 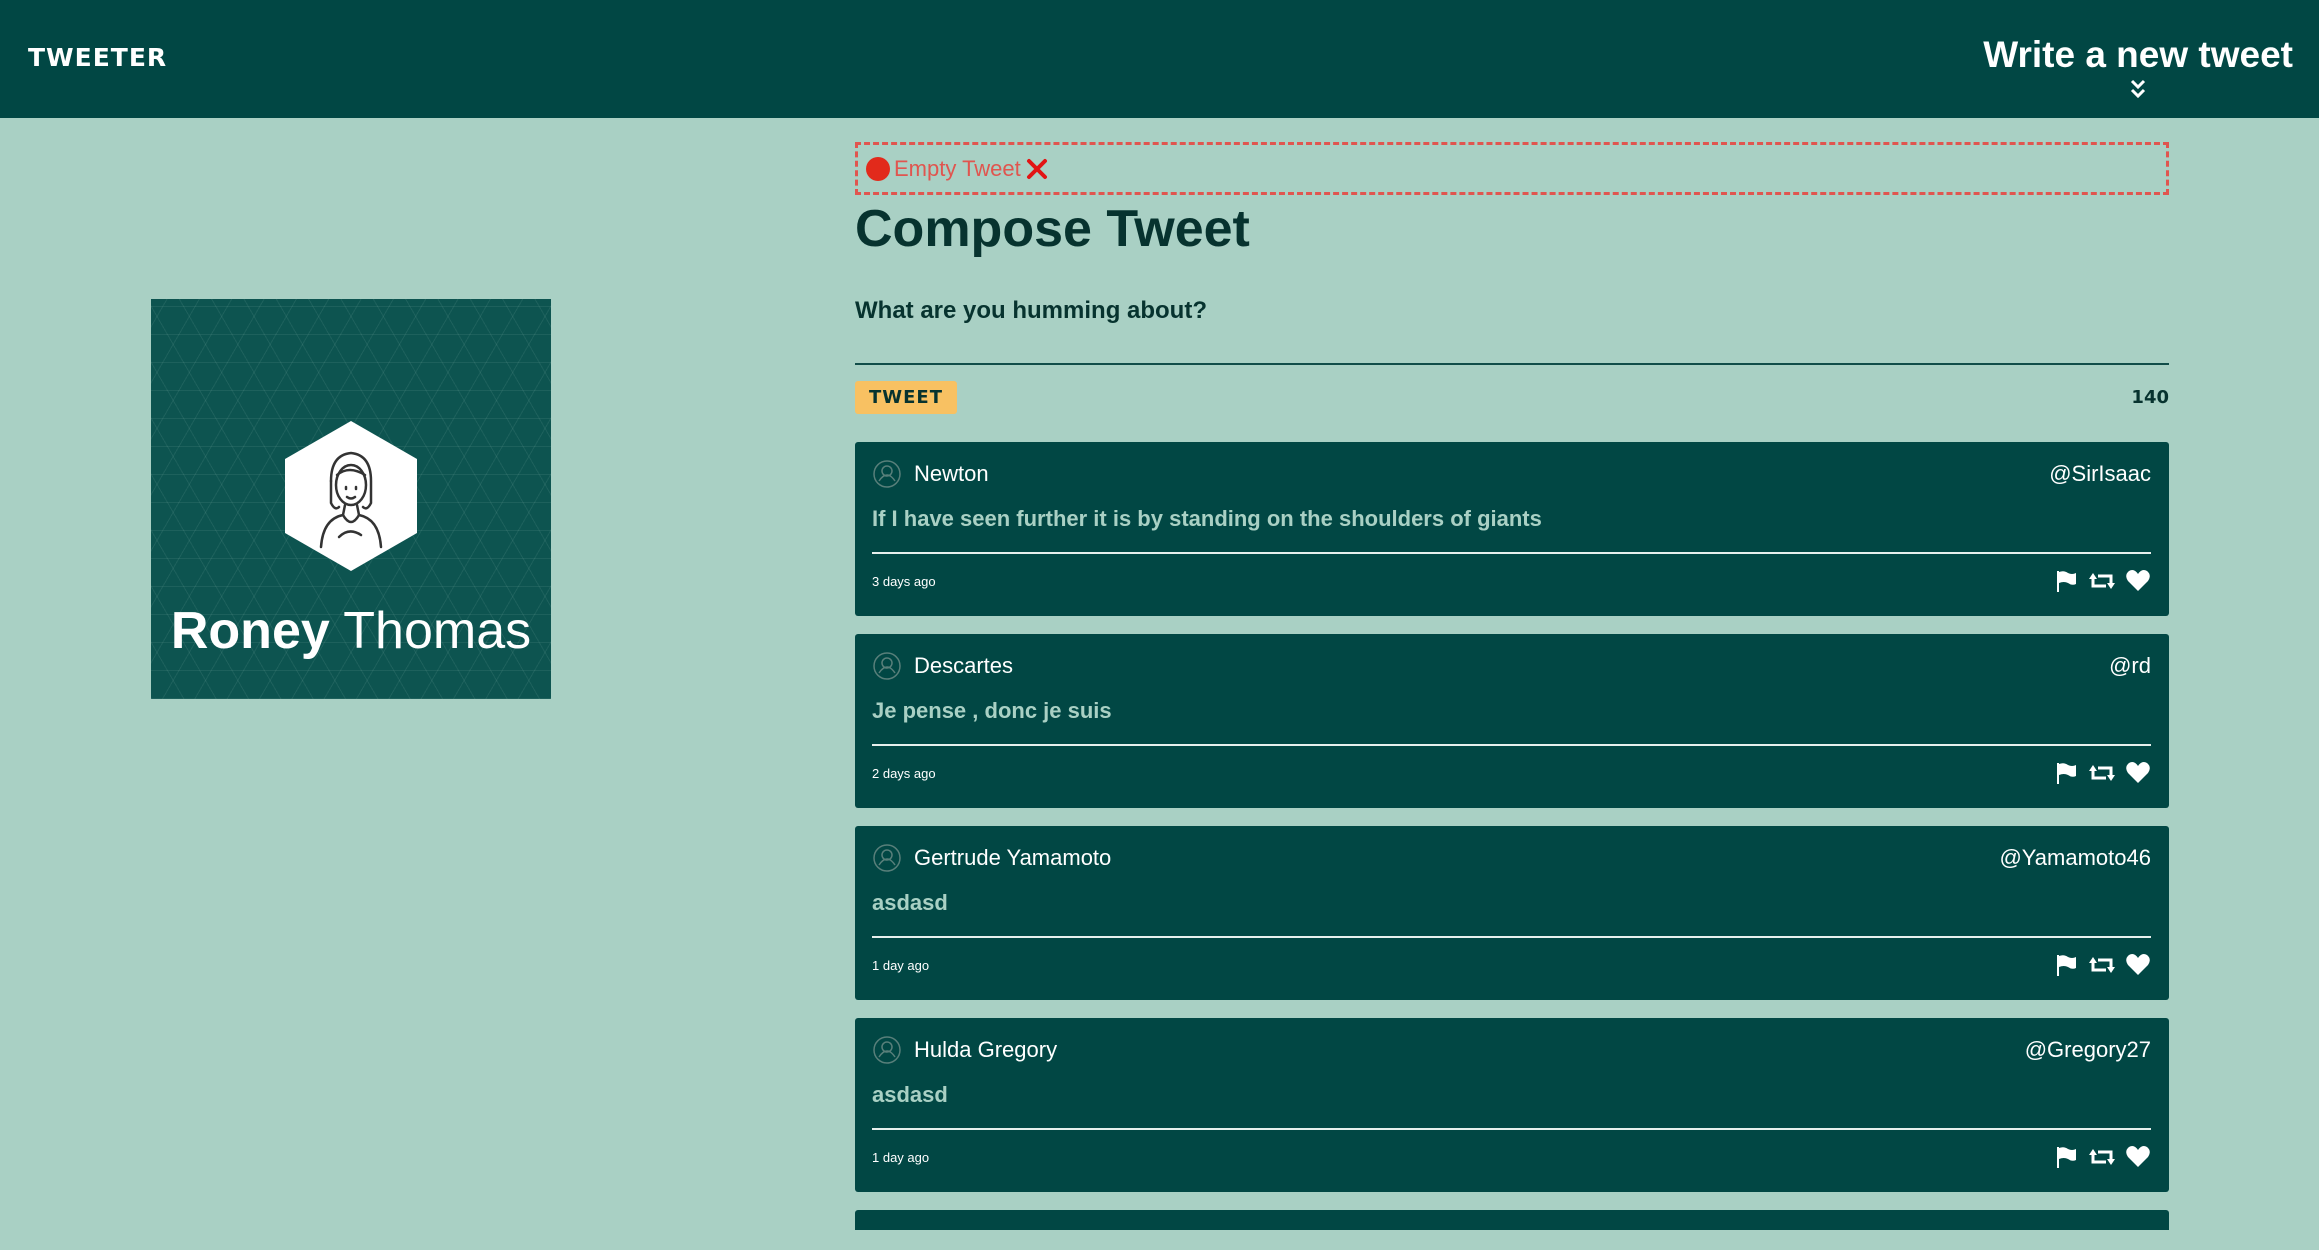 I want to click on write-new-tweet-button: Write a new tweet, so click(x=2138, y=67).